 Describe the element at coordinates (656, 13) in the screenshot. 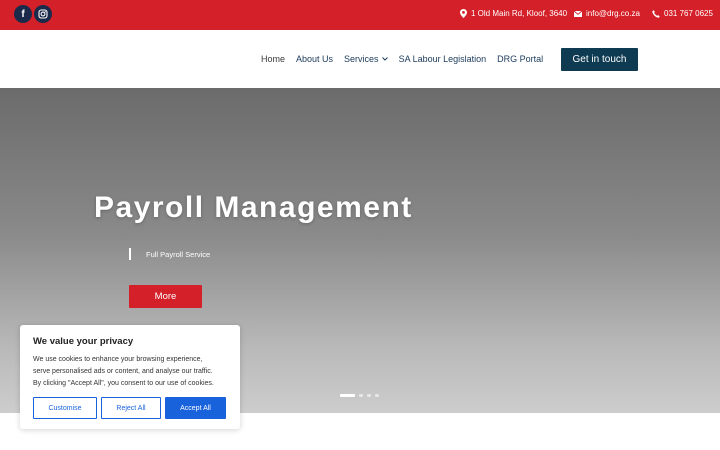

I see `phone-icon` at that location.